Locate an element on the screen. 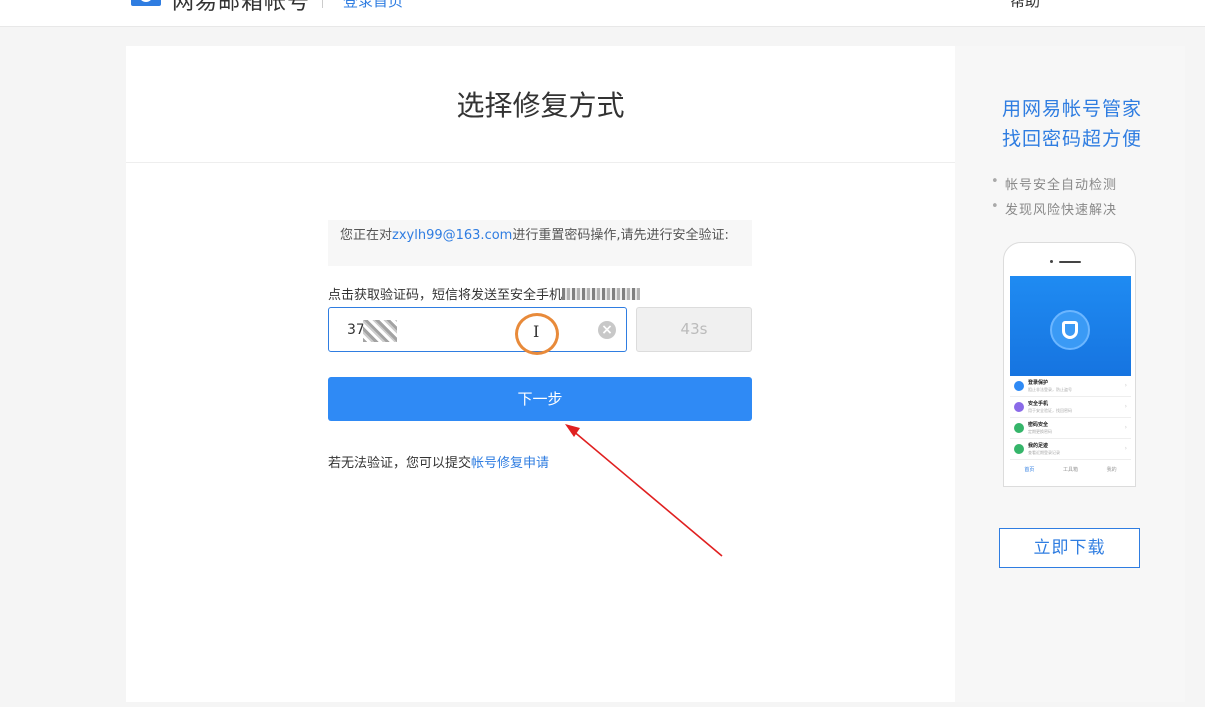 The width and height of the screenshot is (1205, 707). tab-mine: 我的 is located at coordinates (1111, 469).